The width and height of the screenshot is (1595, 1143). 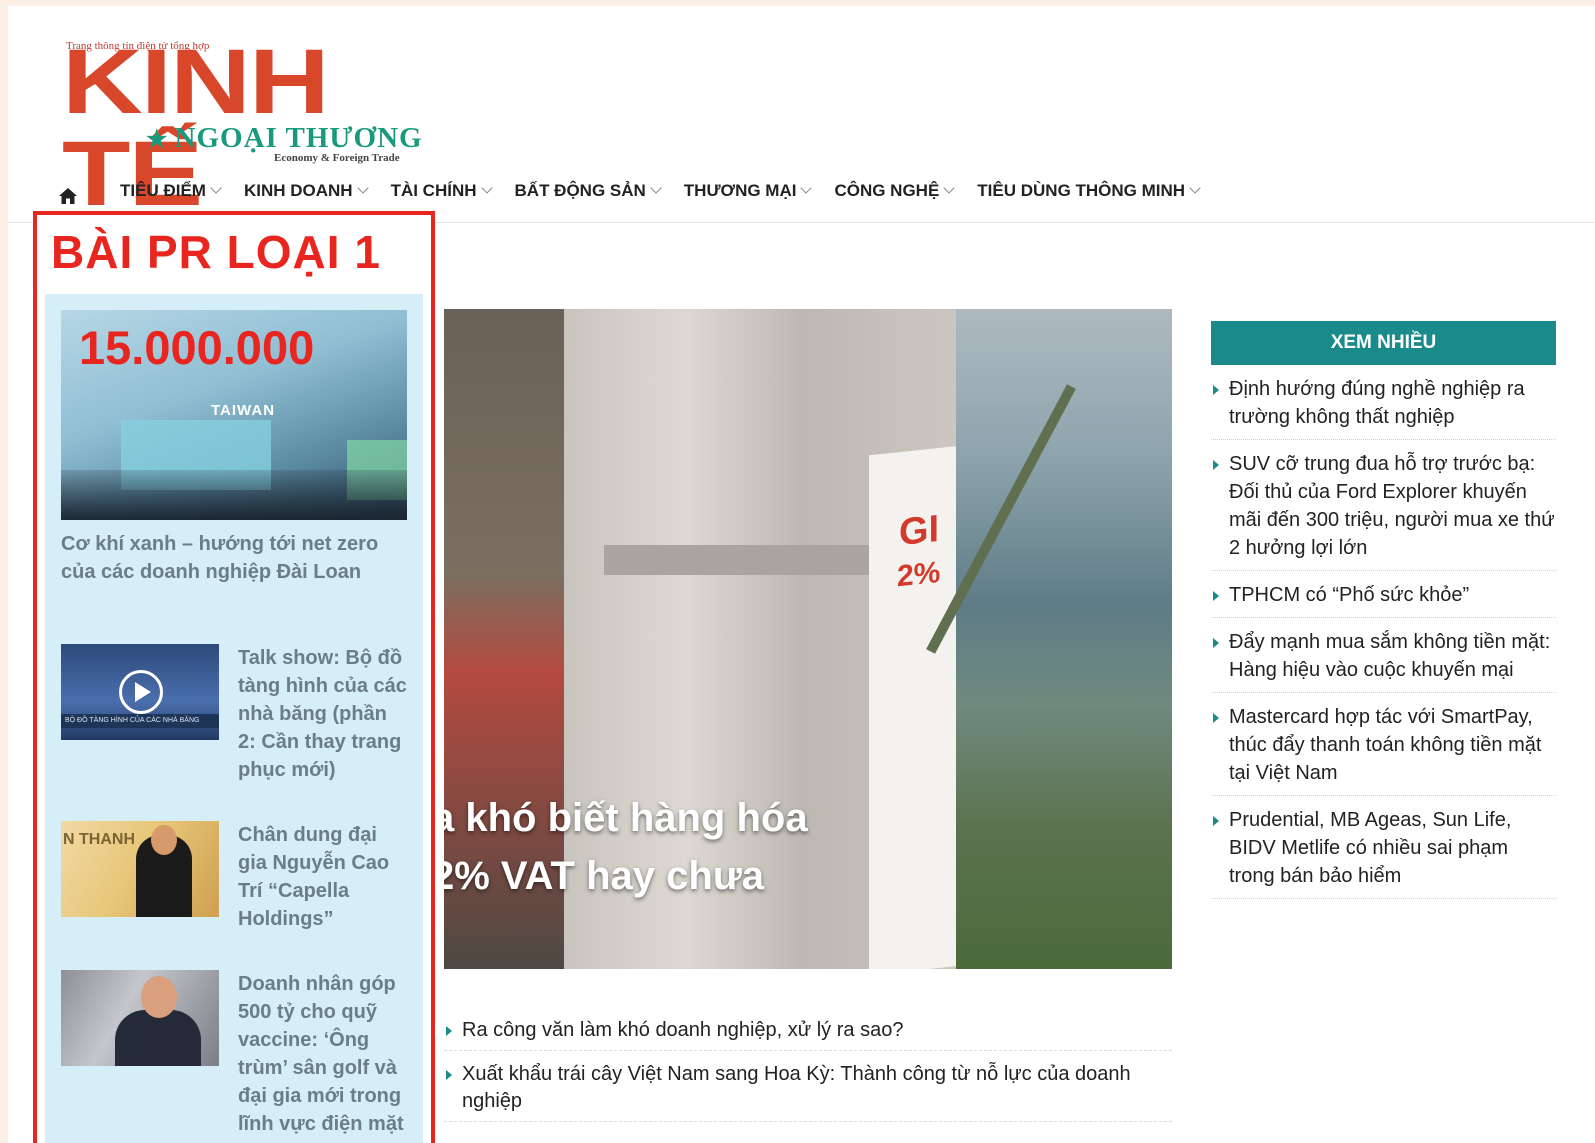 I want to click on featured-headline: a khó biết hàng hóa 2% VAT hay chưa, so click(x=688, y=847).